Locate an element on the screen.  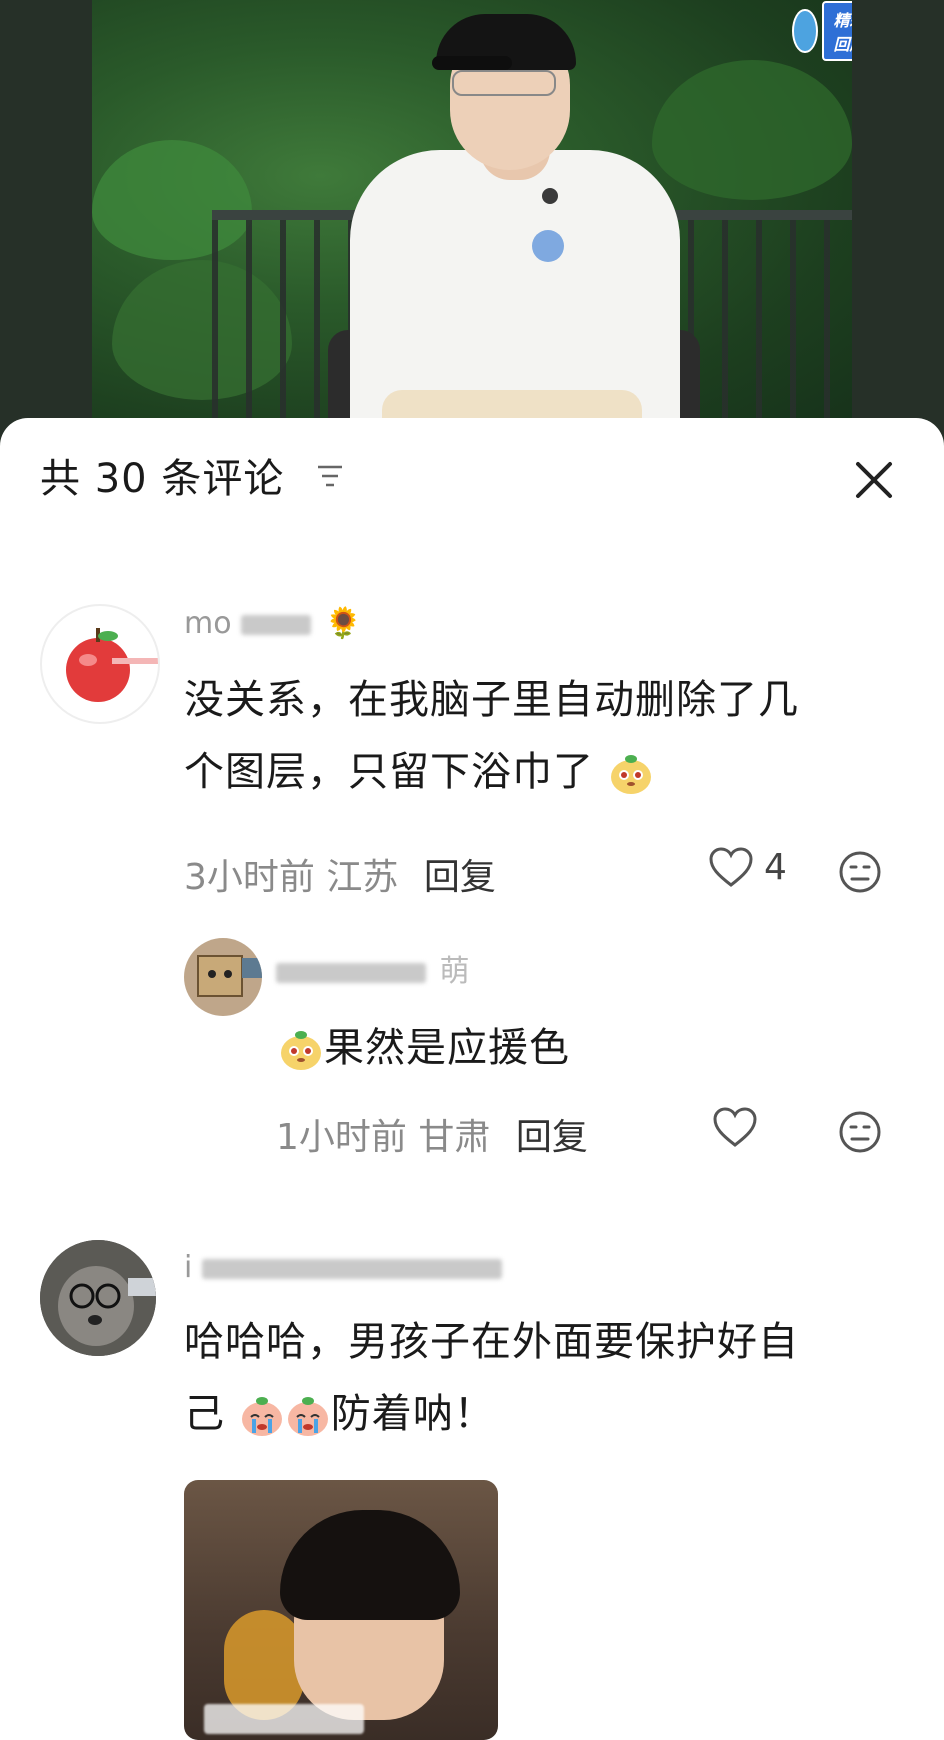
comment-text-line: 防着呐！ is located at coordinates (412, 1414).